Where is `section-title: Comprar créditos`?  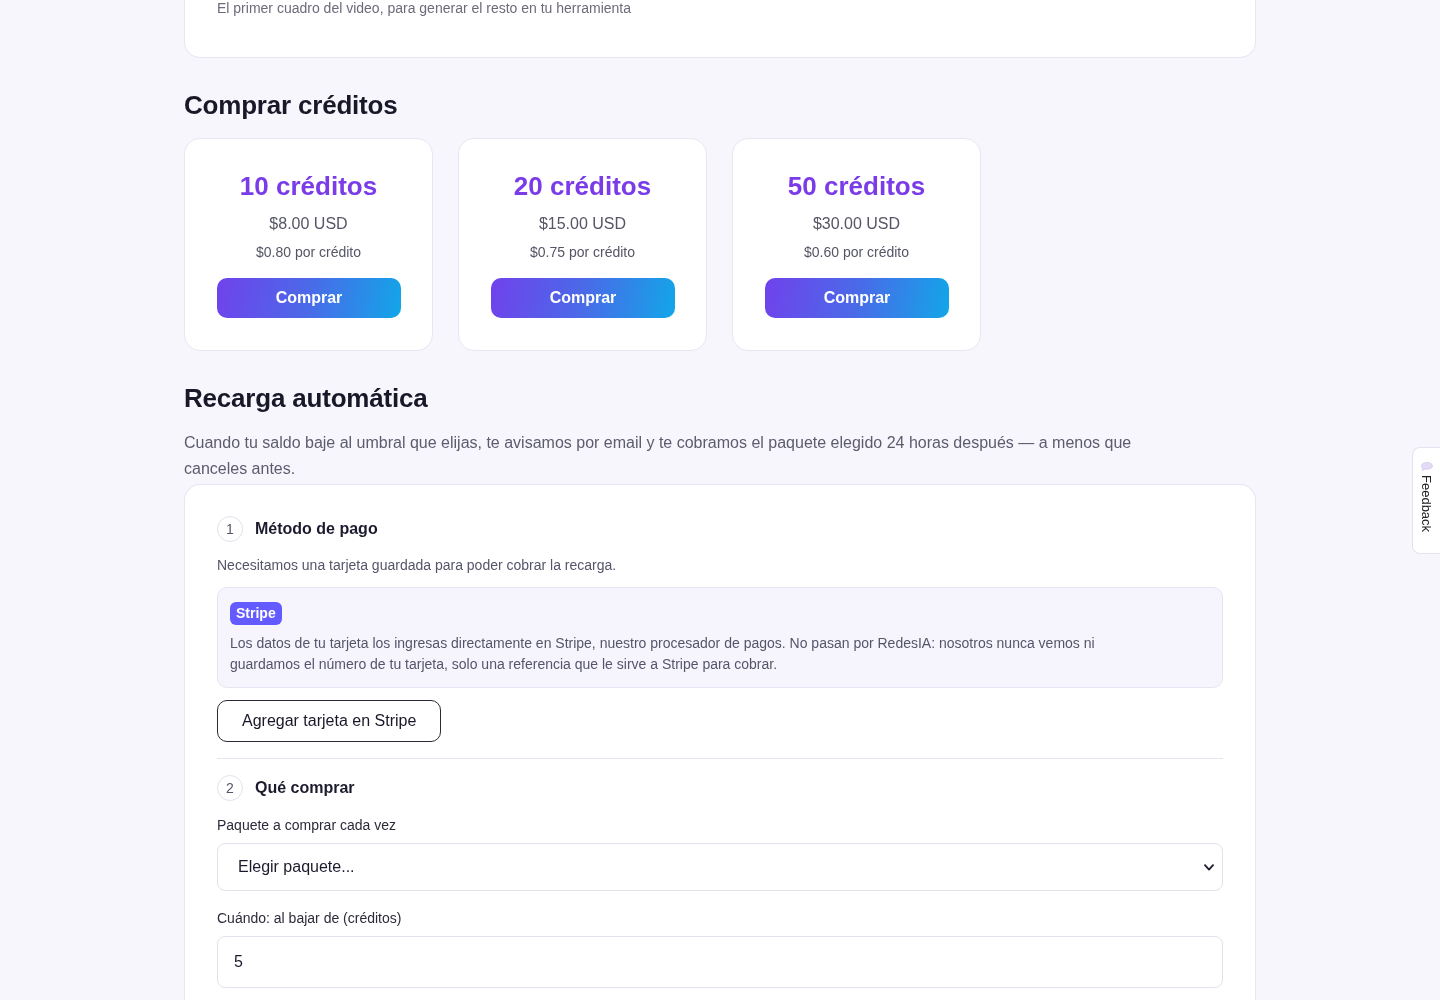
section-title: Comprar créditos is located at coordinates (291, 105).